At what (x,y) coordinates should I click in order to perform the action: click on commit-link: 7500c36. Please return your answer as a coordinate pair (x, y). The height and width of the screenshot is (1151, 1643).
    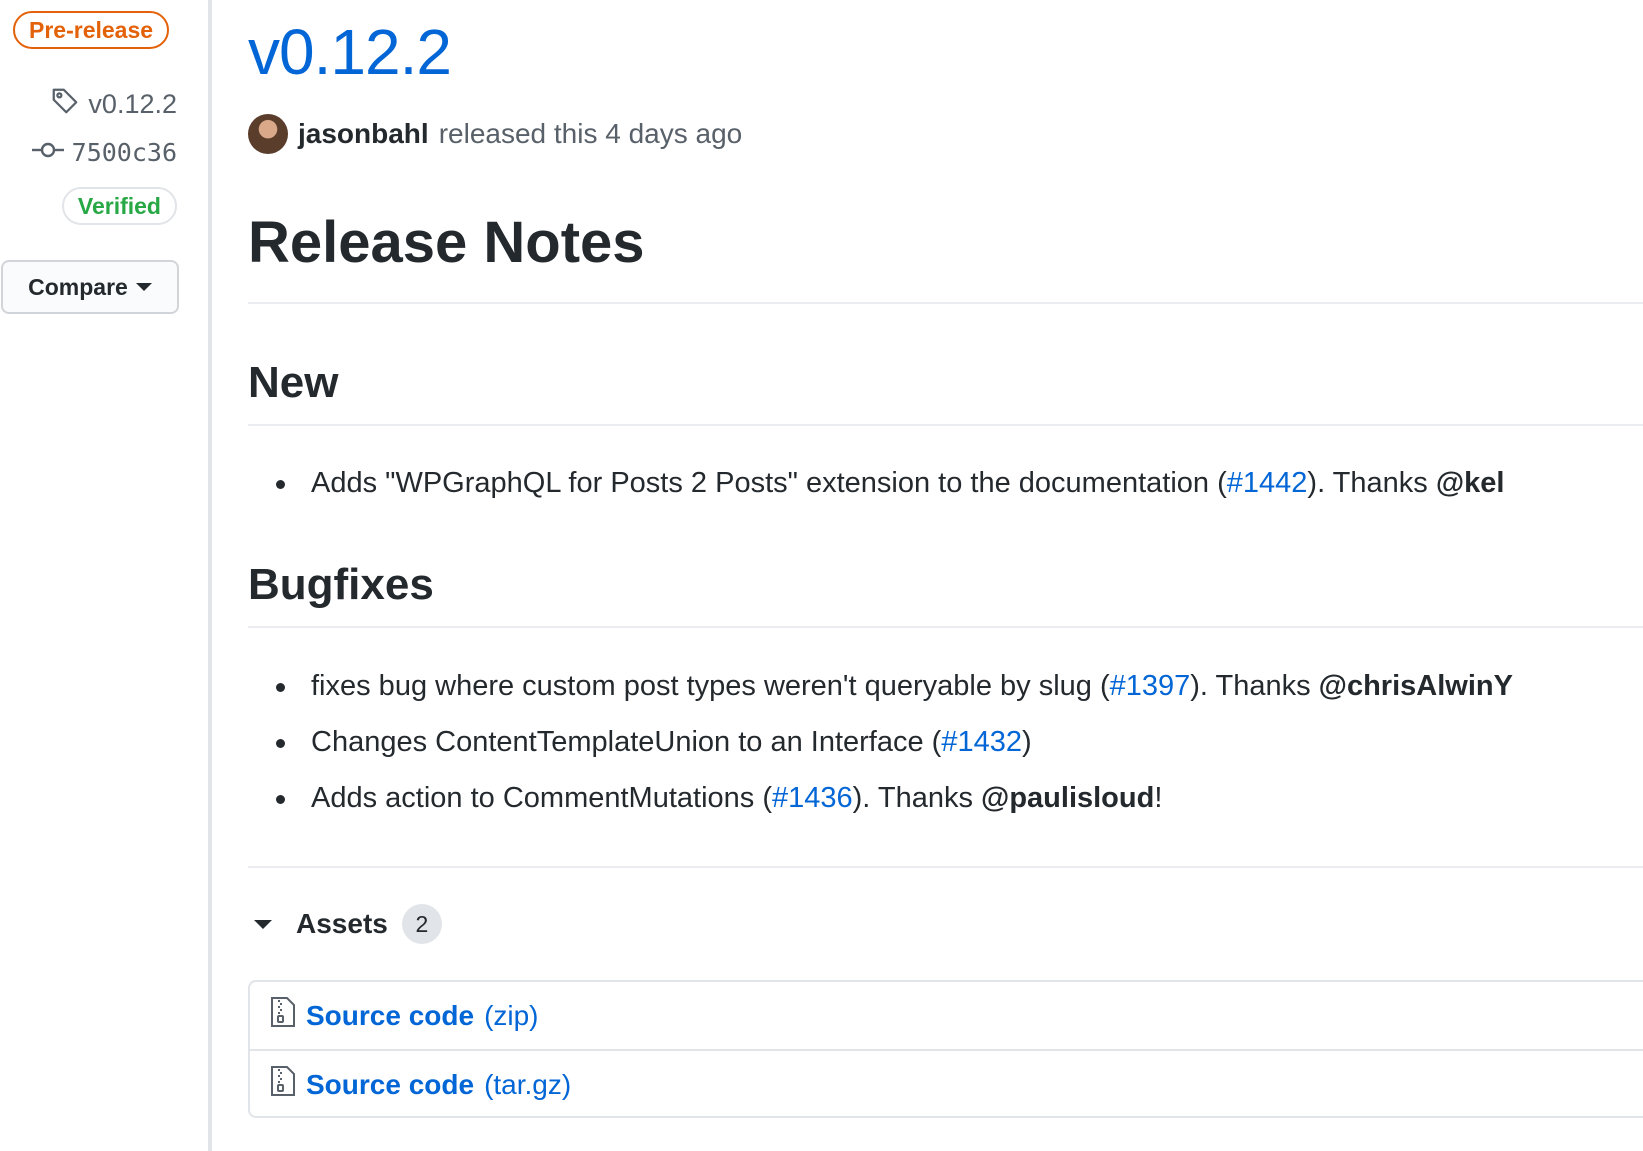
    Looking at the image, I should click on (104, 152).